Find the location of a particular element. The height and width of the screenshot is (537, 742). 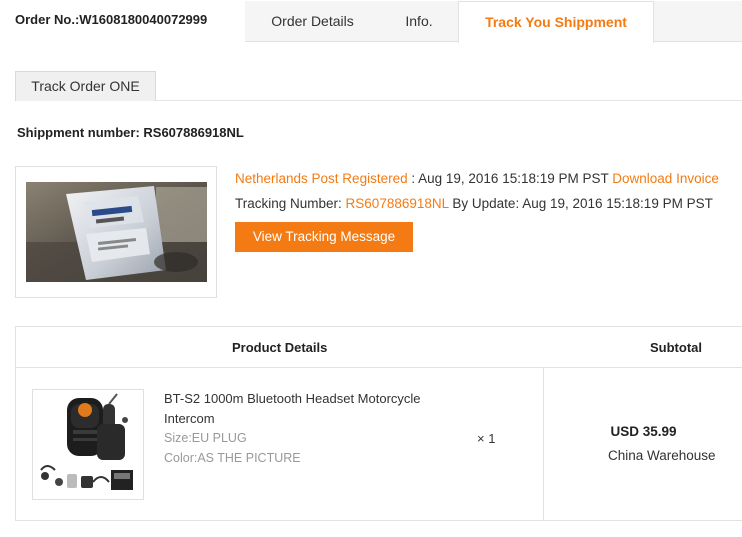

warehouse-label: China Warehouse is located at coordinates (662, 455).